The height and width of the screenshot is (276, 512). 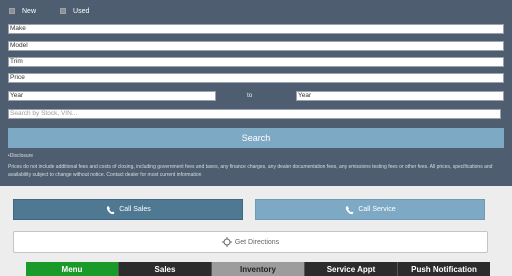 I want to click on get-directions-button: Get Directions, so click(x=250, y=242).